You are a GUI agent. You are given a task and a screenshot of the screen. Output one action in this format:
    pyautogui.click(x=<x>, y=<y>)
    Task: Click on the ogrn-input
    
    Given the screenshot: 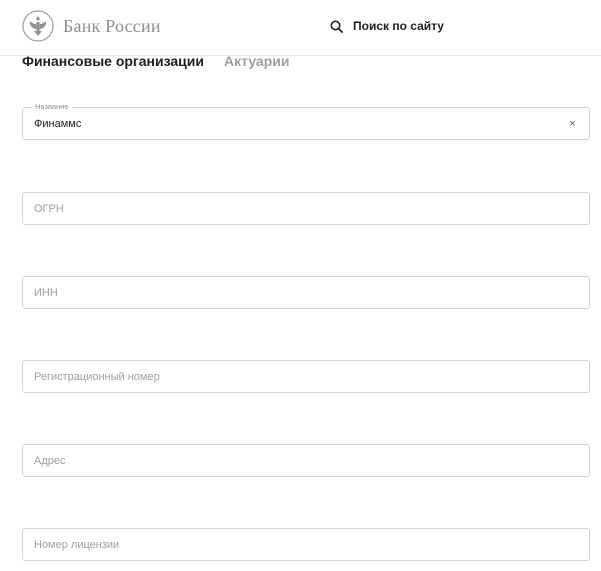 What is the action you would take?
    pyautogui.click(x=306, y=208)
    